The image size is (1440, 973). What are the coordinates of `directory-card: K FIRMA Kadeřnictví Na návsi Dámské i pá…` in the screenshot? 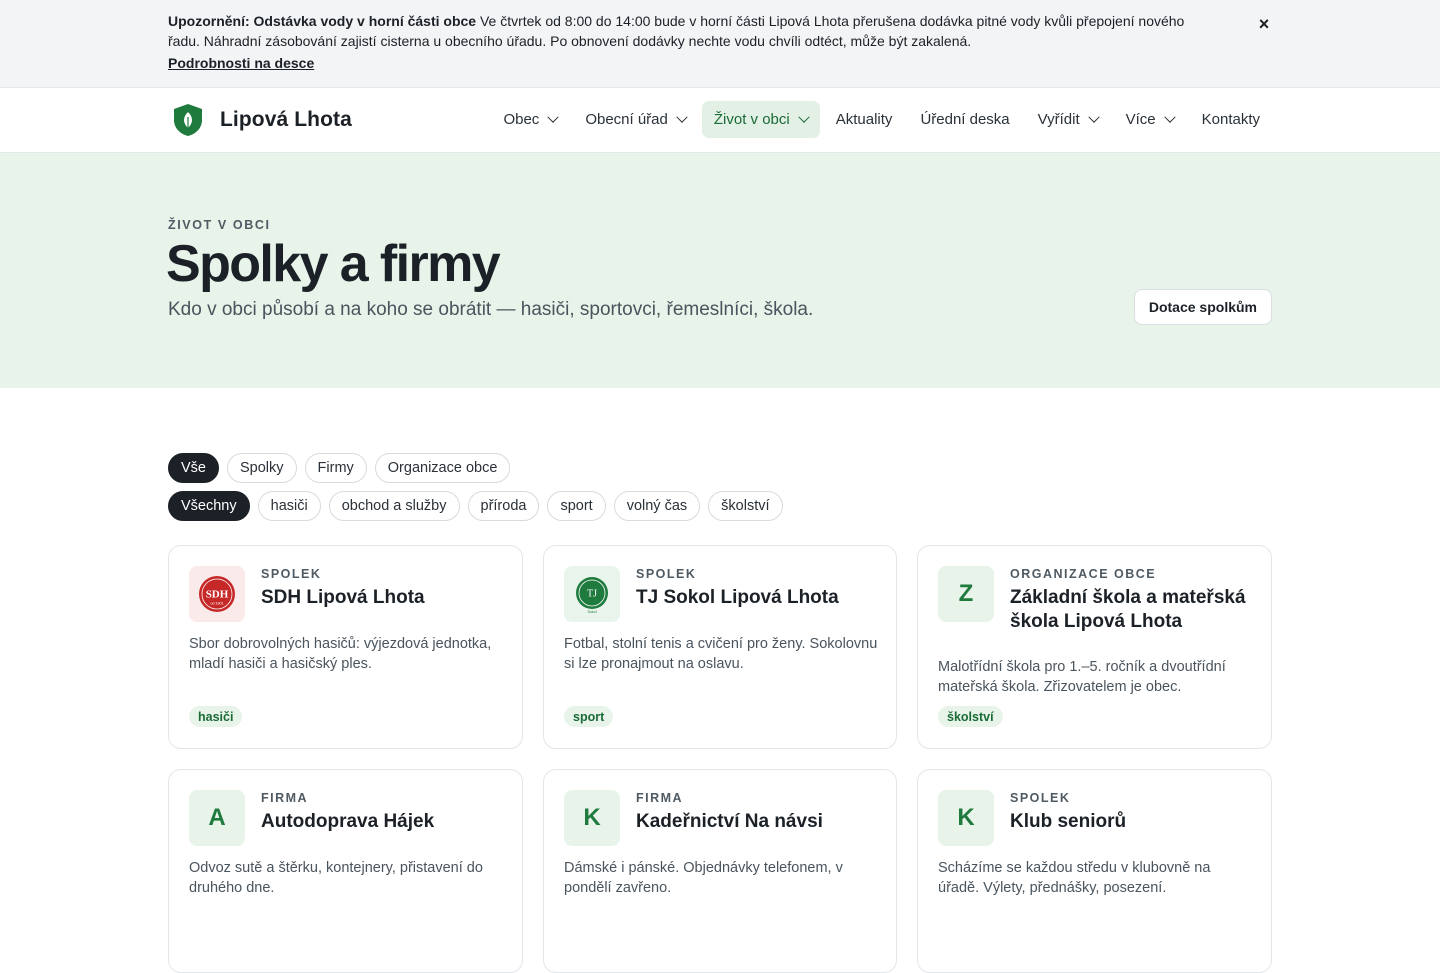 It's located at (720, 871).